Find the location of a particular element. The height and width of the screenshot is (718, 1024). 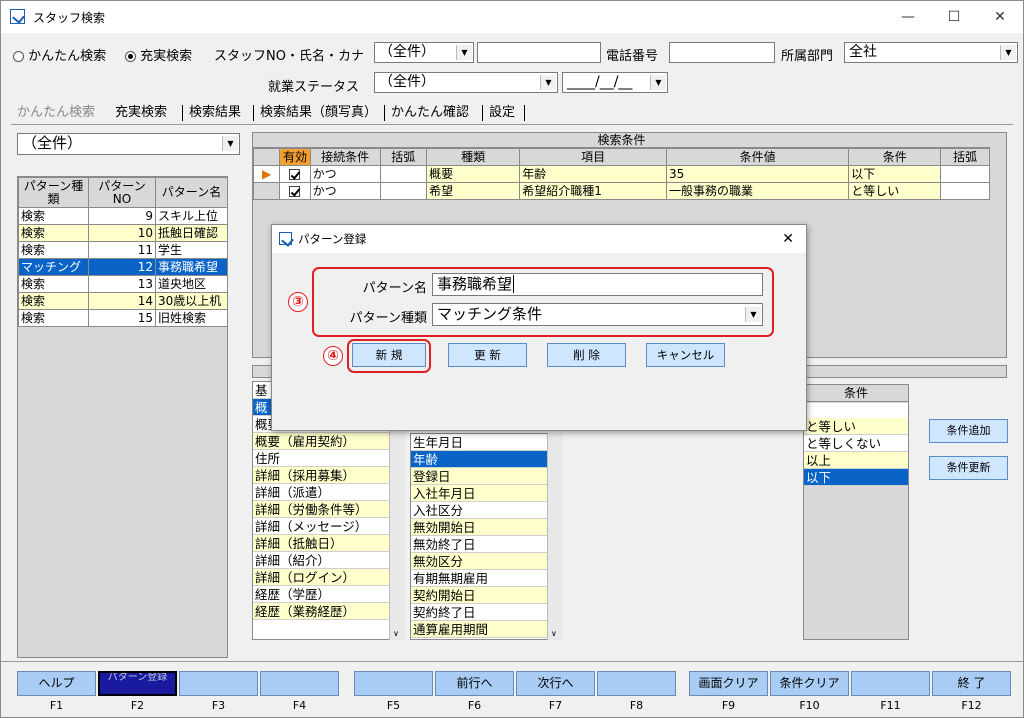

add-condition-button: 条件追加 is located at coordinates (968, 431).